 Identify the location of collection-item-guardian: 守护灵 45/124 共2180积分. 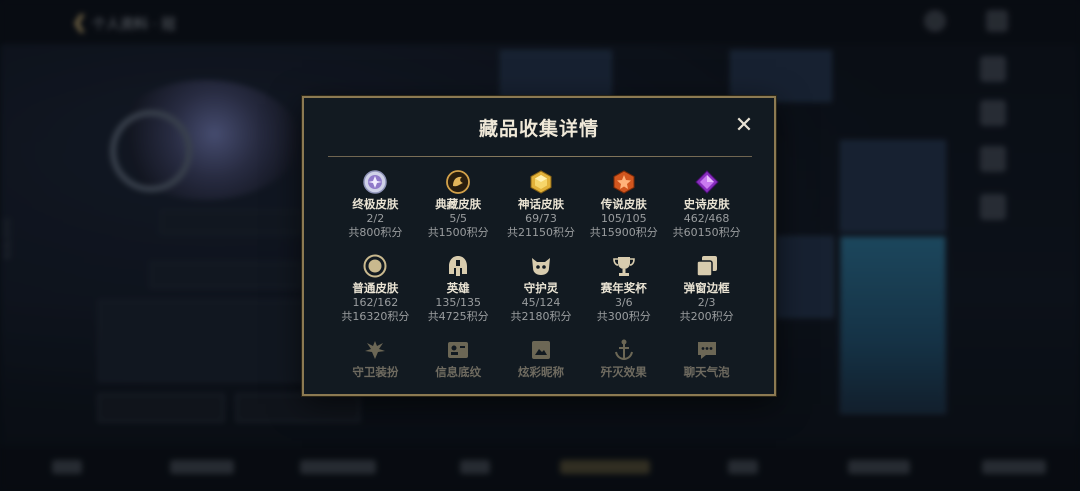
(541, 293).